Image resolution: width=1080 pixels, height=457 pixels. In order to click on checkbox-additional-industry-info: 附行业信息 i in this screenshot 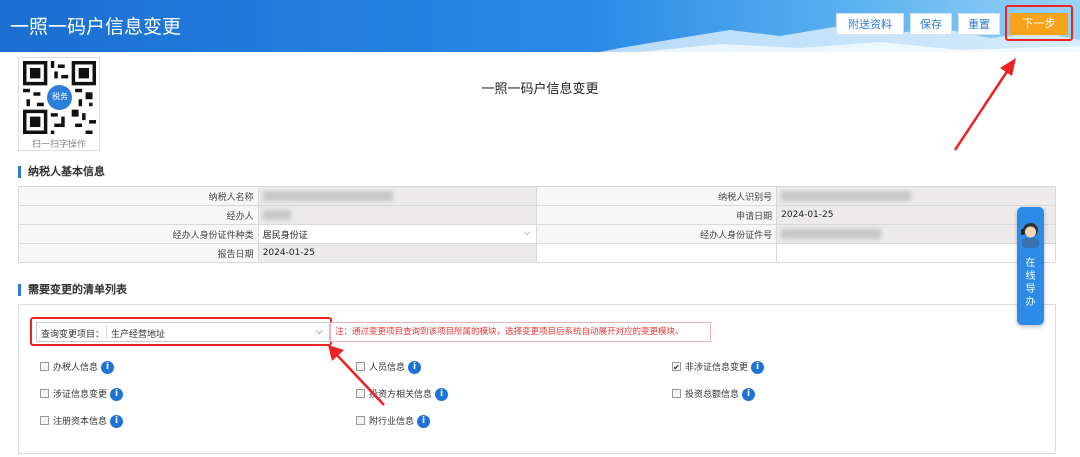, I will do `click(393, 422)`.